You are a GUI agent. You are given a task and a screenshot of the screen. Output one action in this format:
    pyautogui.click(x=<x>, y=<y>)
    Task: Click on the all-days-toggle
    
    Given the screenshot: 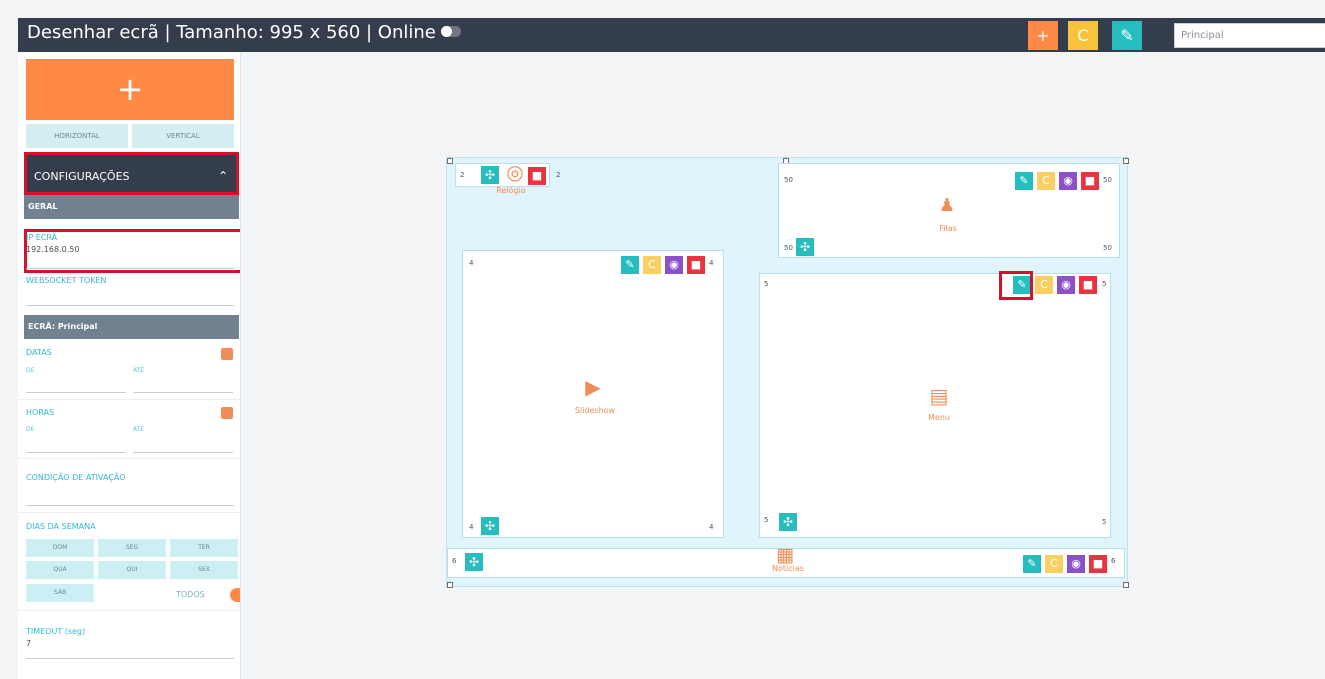 What is the action you would take?
    pyautogui.click(x=235, y=595)
    